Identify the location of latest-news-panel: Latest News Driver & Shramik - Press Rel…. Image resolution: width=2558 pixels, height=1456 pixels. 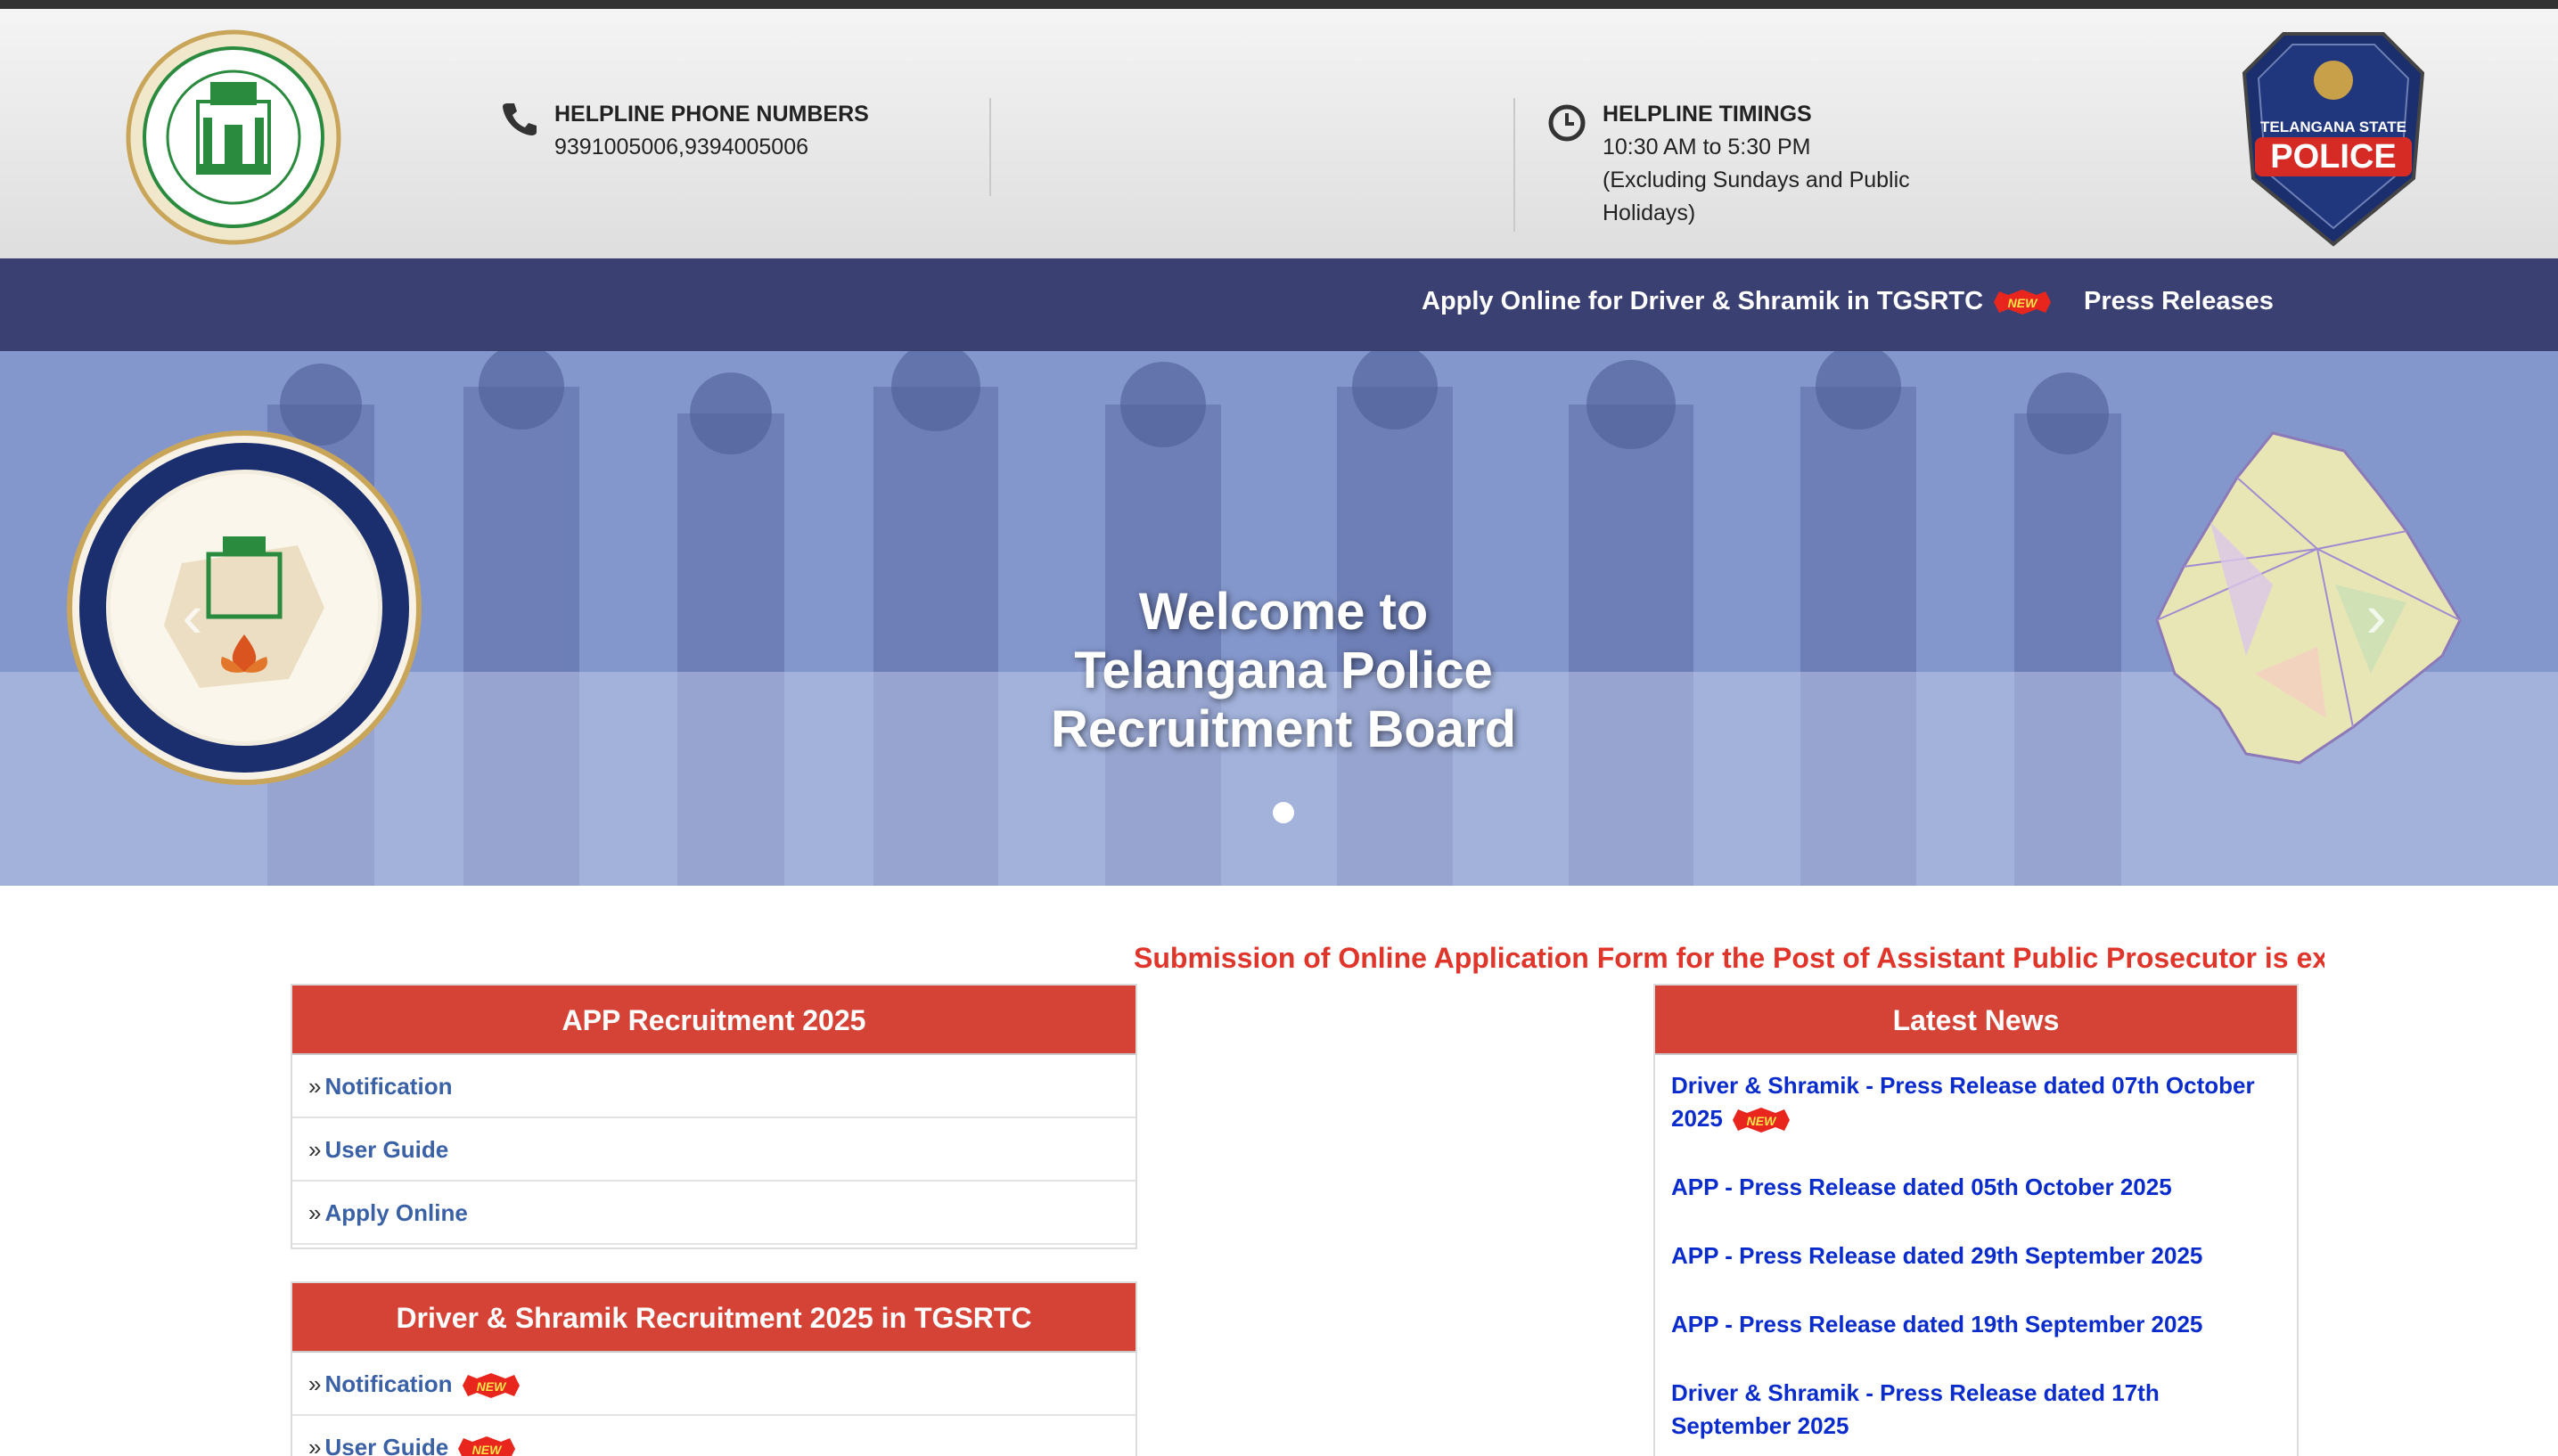
(1976, 1220).